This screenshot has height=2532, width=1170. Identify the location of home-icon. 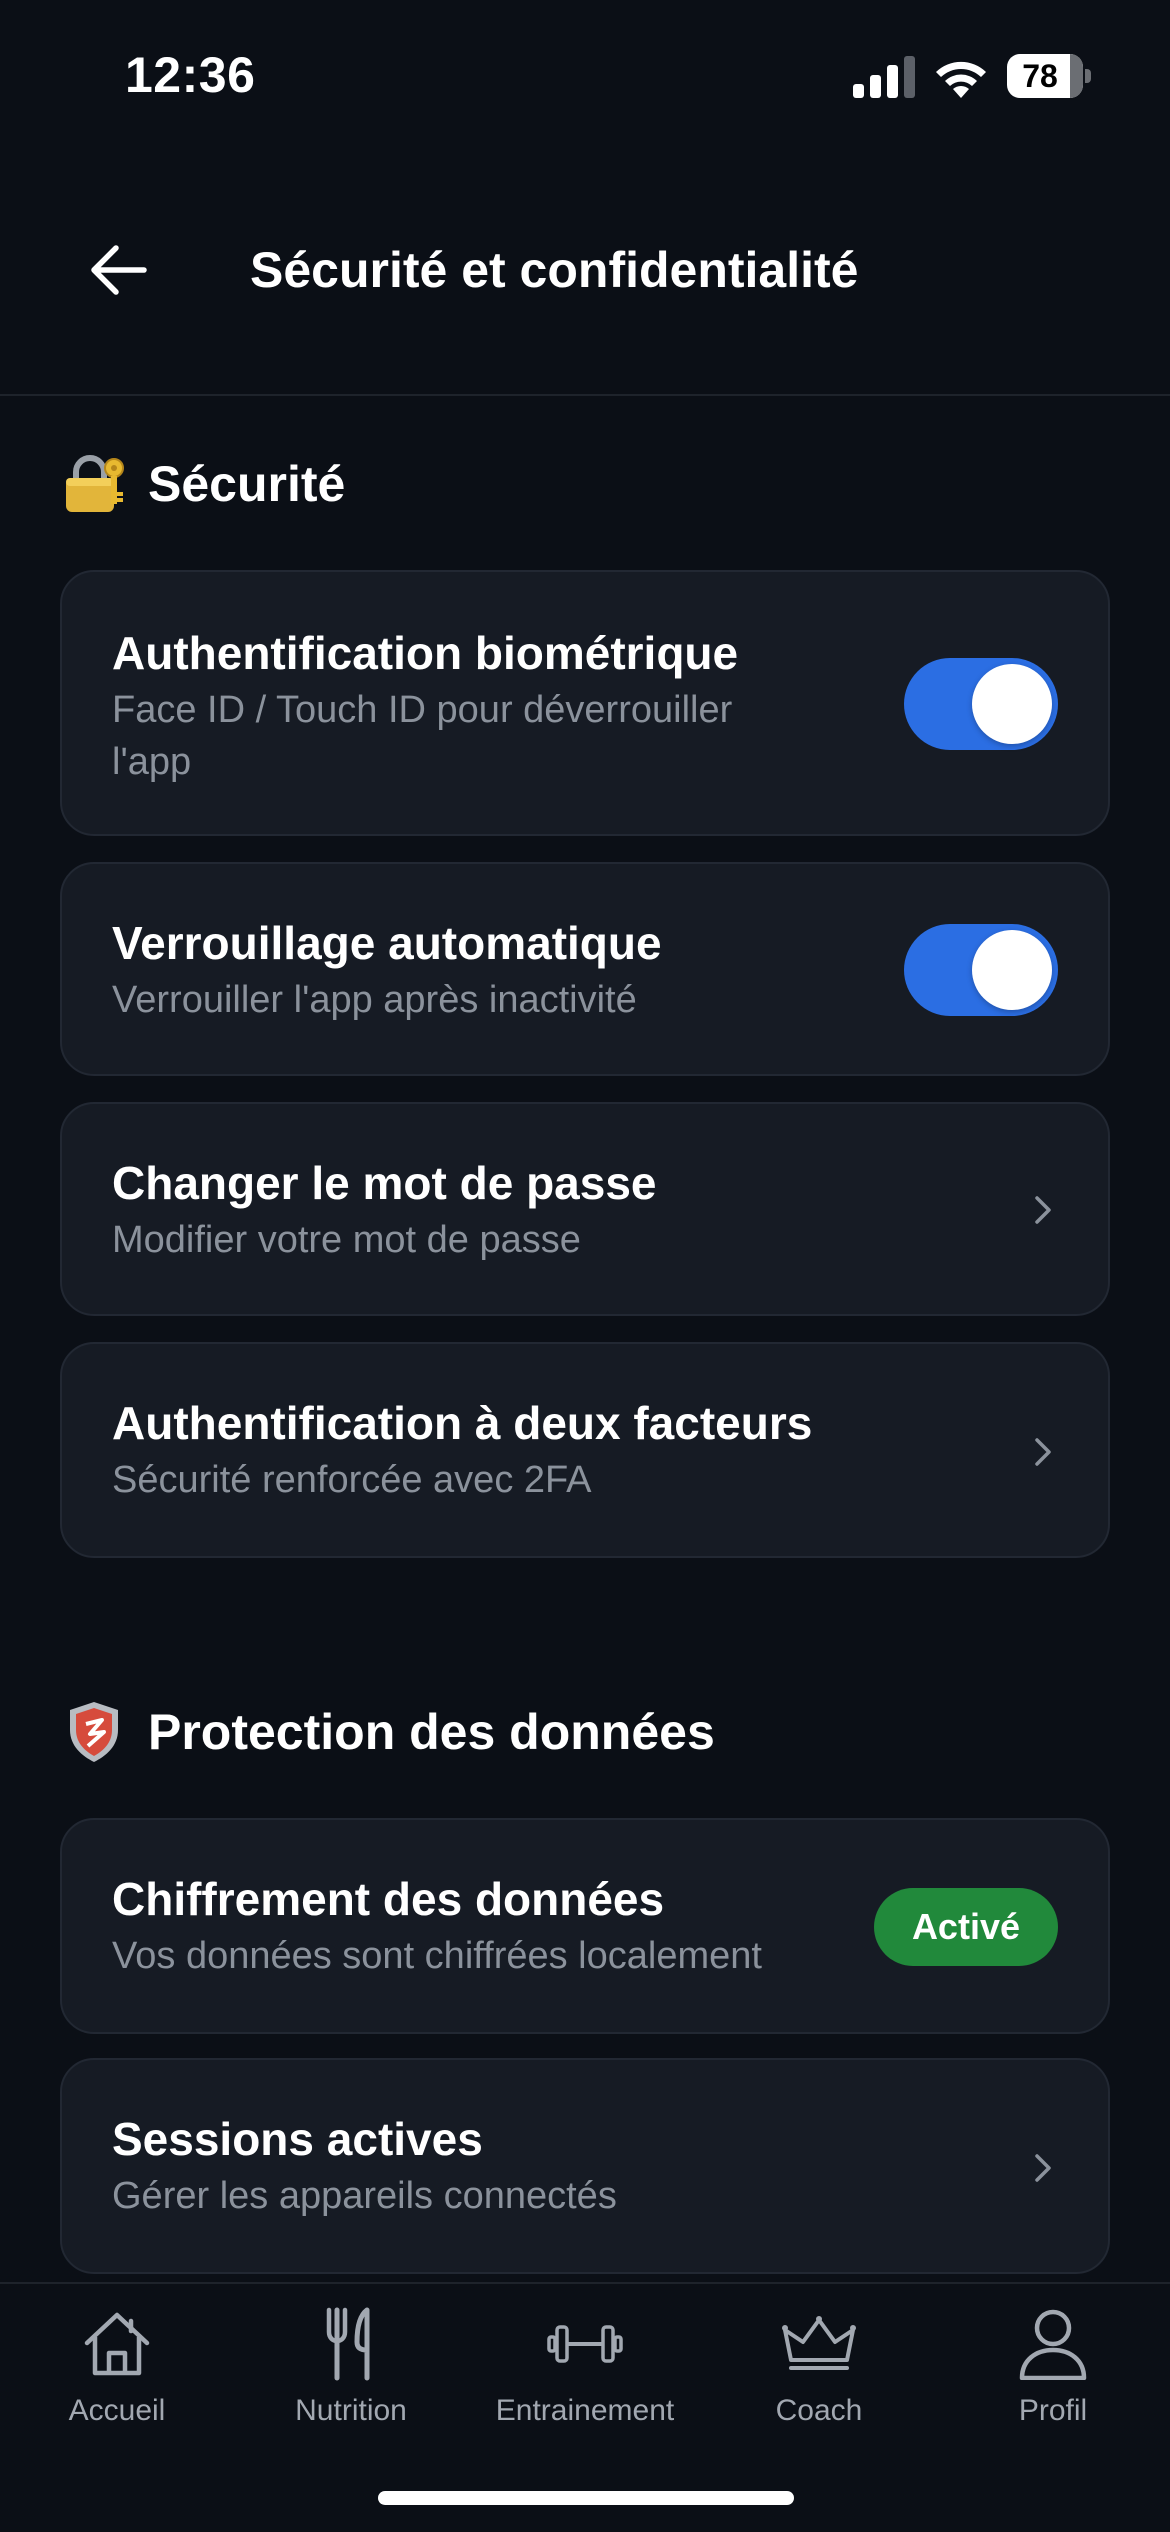
(117, 2344).